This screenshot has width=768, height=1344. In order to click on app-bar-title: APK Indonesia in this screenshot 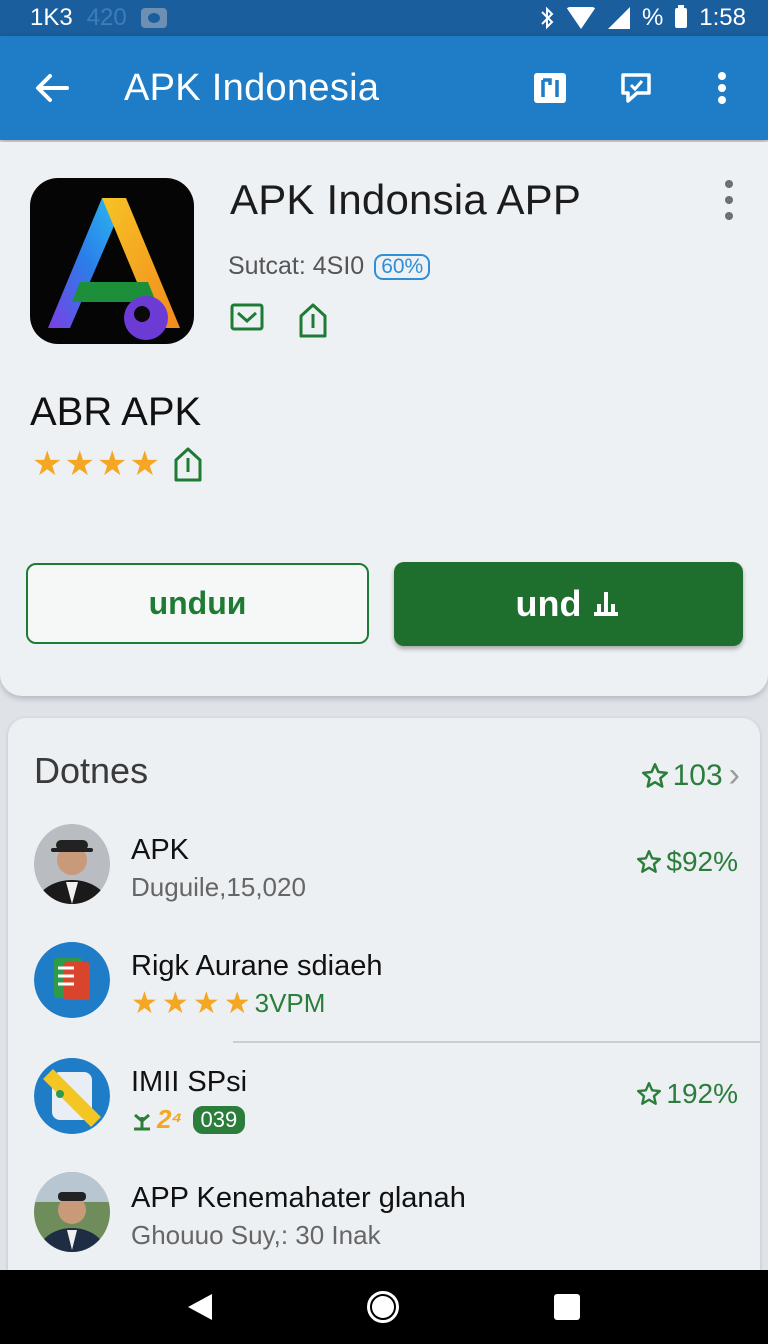, I will do `click(252, 87)`.